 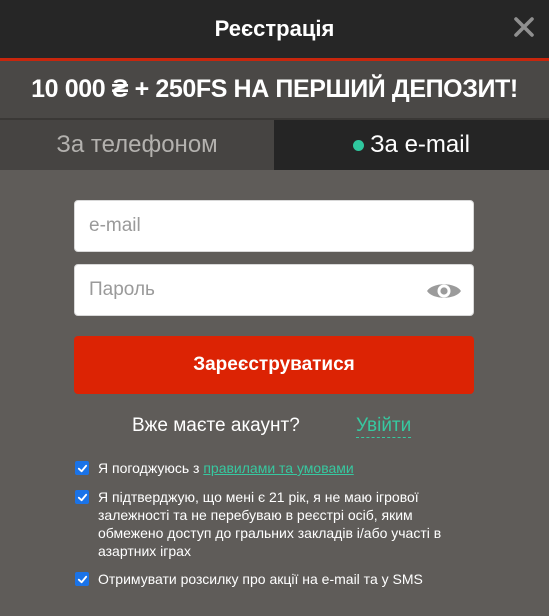 I want to click on terms-prefix: Я погоджуюсь з, so click(x=151, y=468).